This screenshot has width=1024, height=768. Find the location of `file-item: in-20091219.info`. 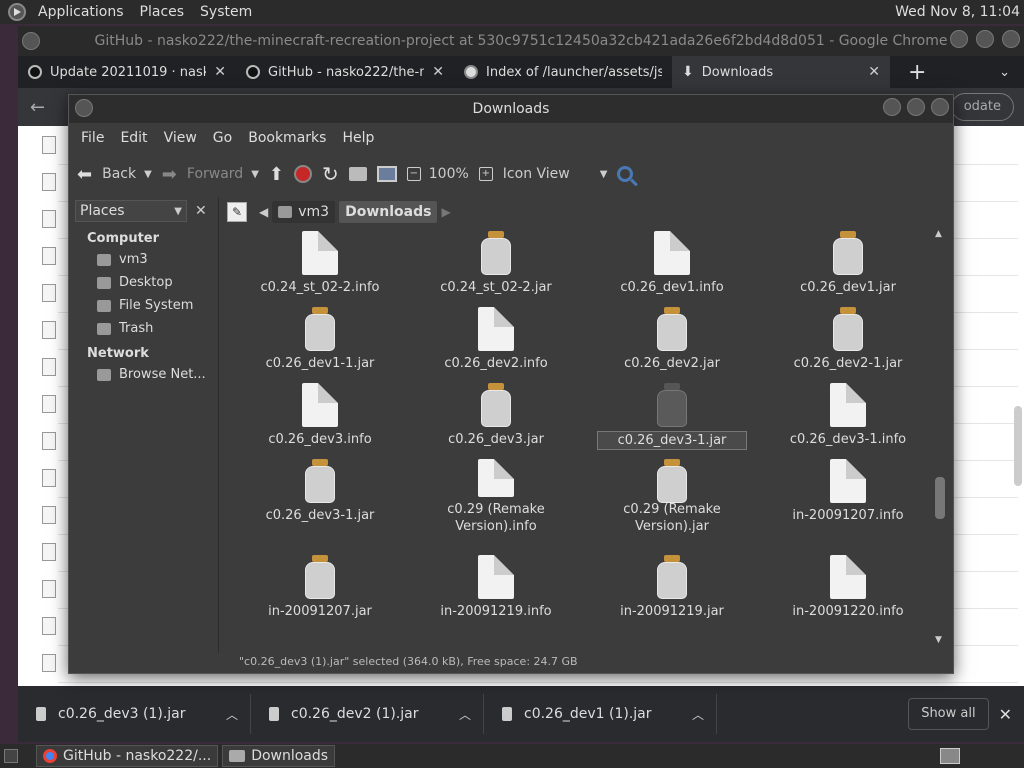

file-item: in-20091219.info is located at coordinates (496, 593).